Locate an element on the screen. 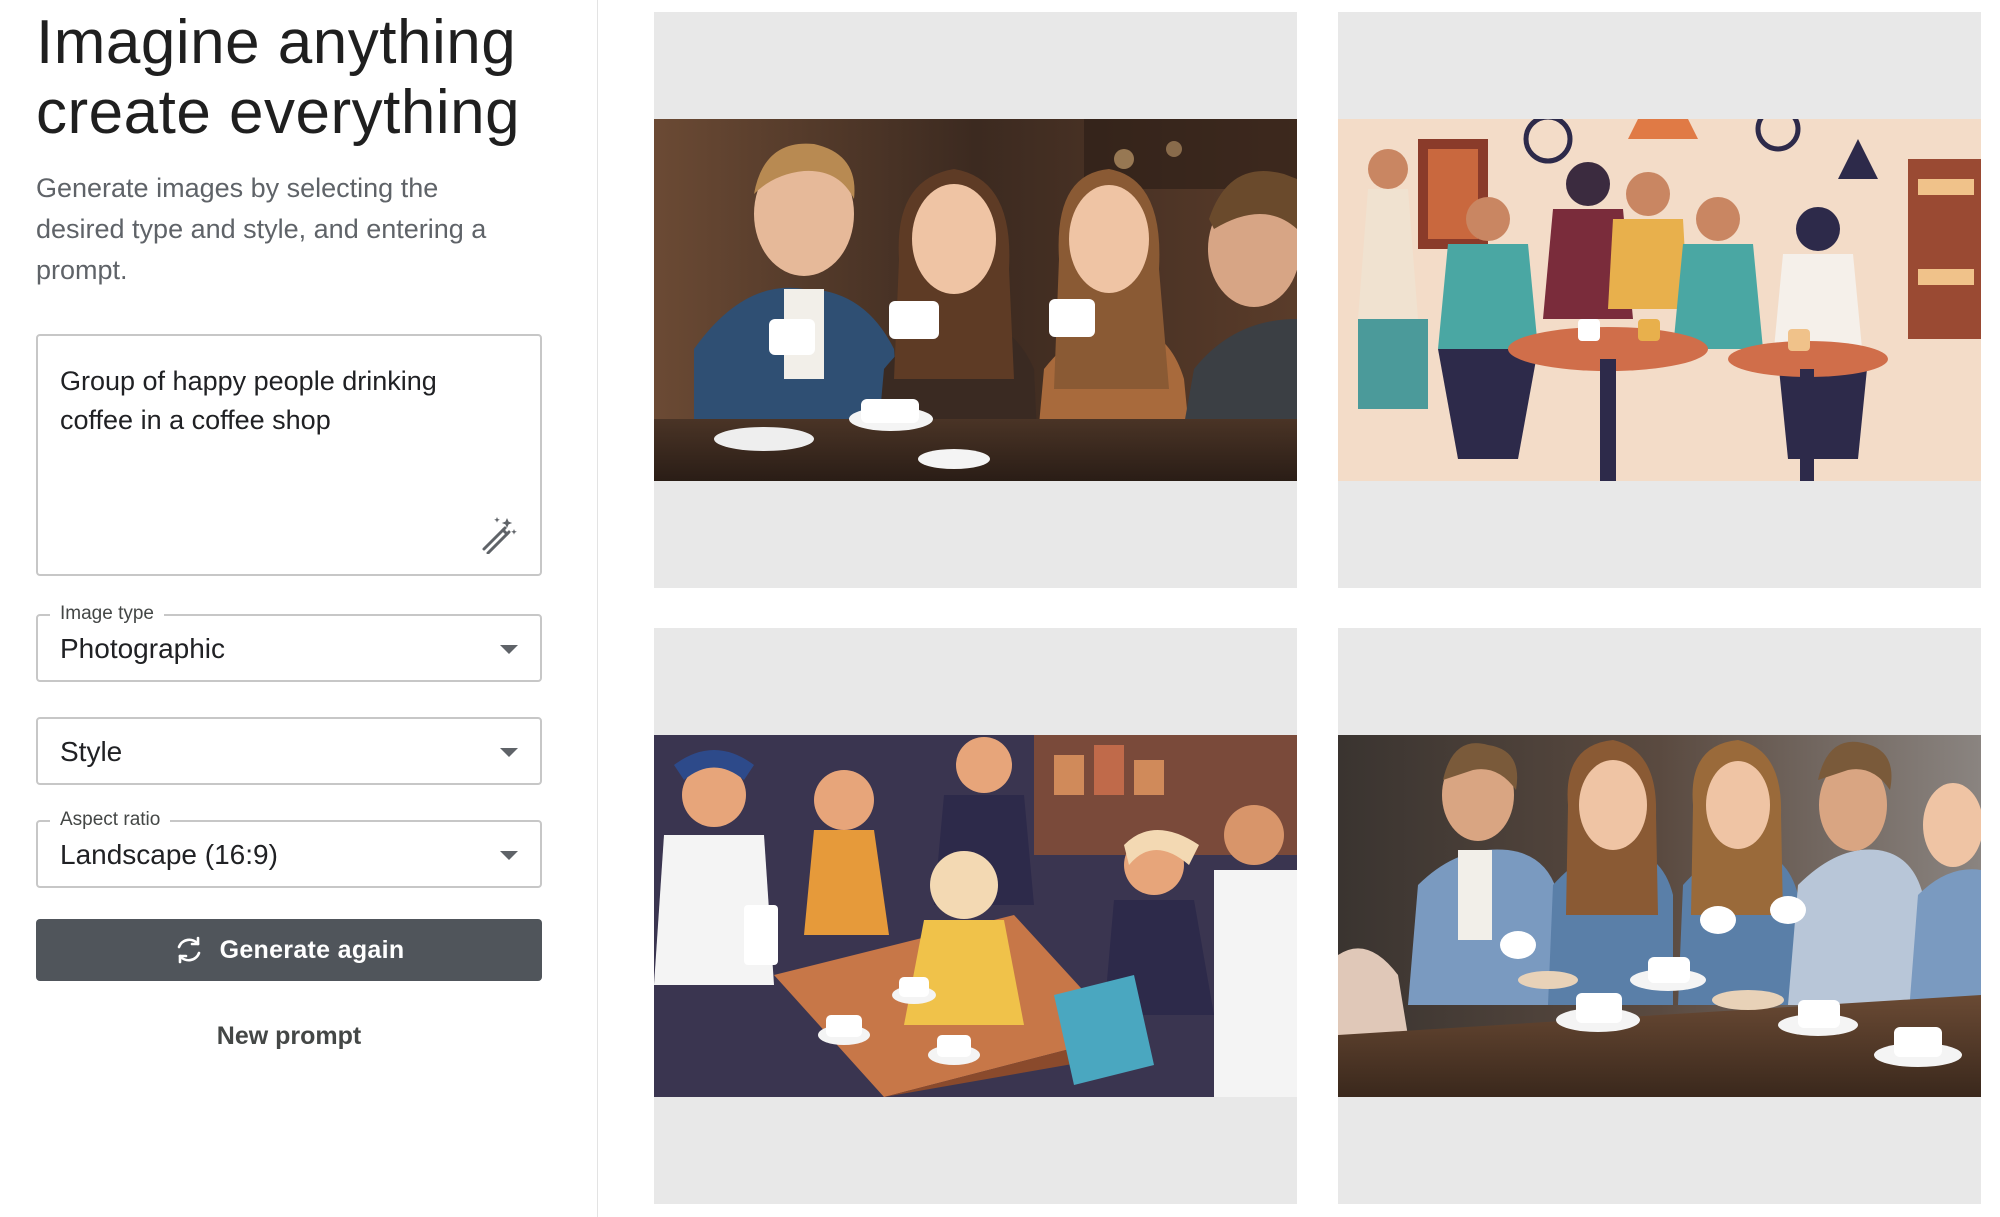  page-title: Imagine anything create everything is located at coordinates (306, 78).